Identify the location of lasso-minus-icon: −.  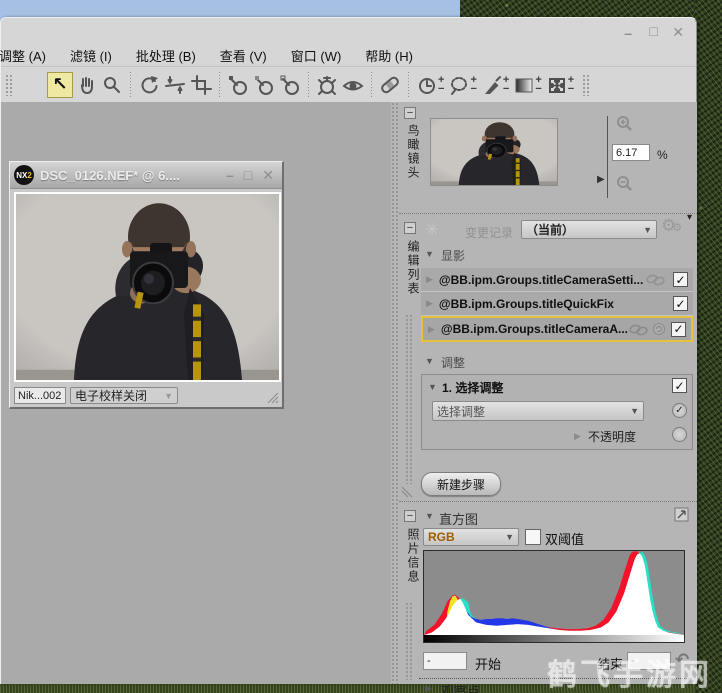
(473, 88).